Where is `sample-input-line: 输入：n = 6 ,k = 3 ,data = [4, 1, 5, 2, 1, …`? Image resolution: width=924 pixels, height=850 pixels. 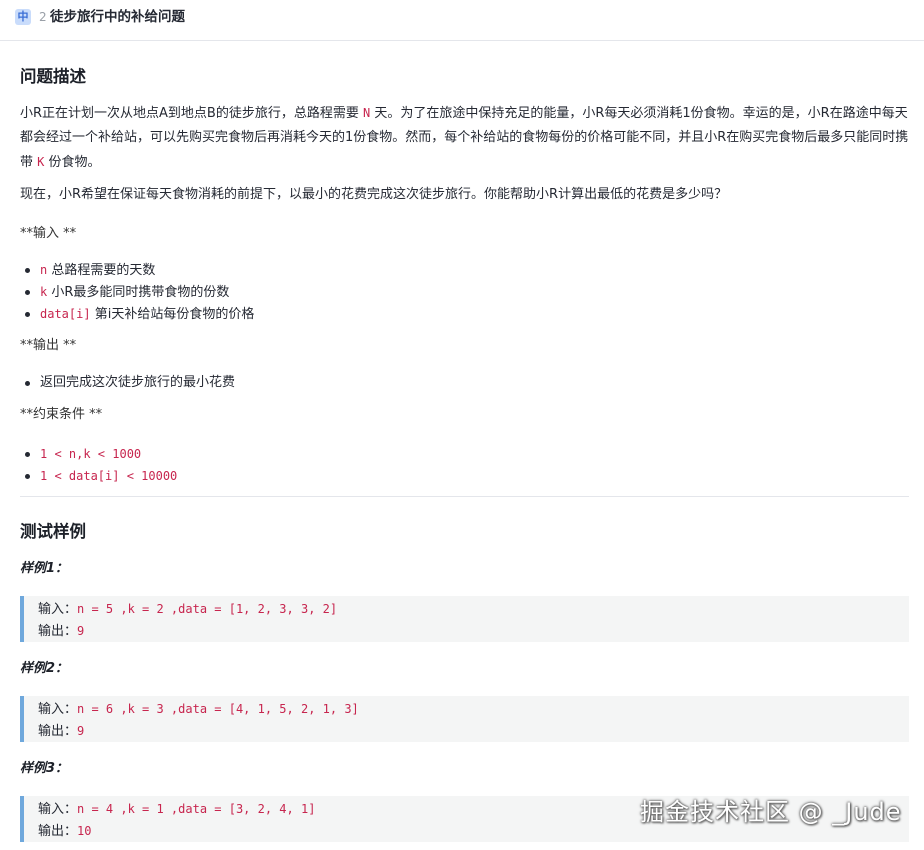
sample-input-line: 输入：n = 6 ,k = 3 ,data = [4, 1, 5, 2, 1, … is located at coordinates (198, 709).